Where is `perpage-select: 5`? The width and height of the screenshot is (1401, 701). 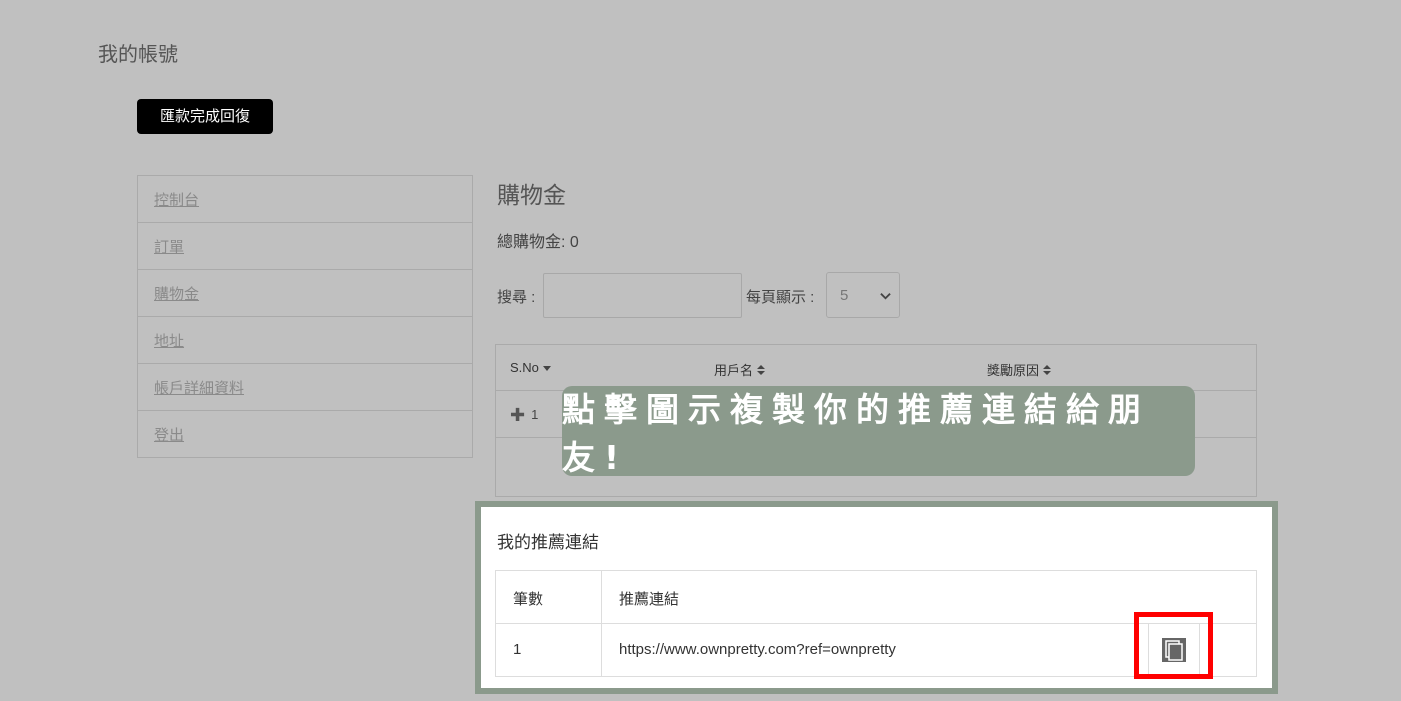
perpage-select: 5 is located at coordinates (863, 295).